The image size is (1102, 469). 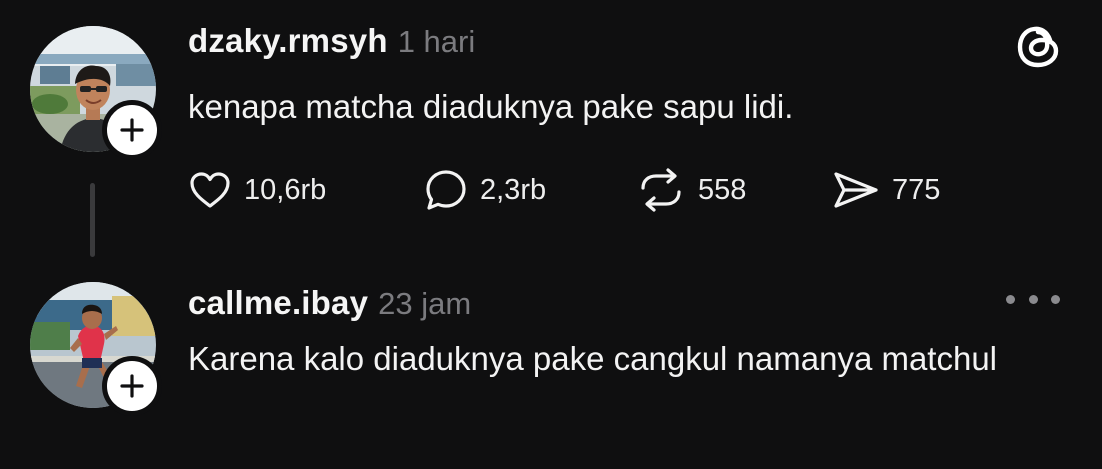 What do you see at coordinates (288, 41) in the screenshot?
I see `username: dzaky.rmsyh` at bounding box center [288, 41].